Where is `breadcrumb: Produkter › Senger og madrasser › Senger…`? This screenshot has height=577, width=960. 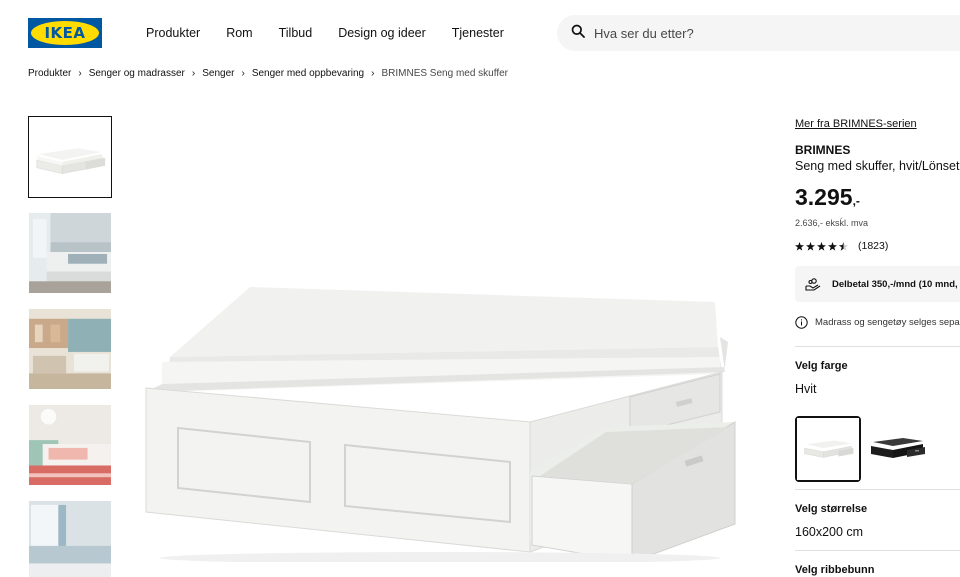
breadcrumb: Produkter › Senger og madrasser › Senger… is located at coordinates (268, 73).